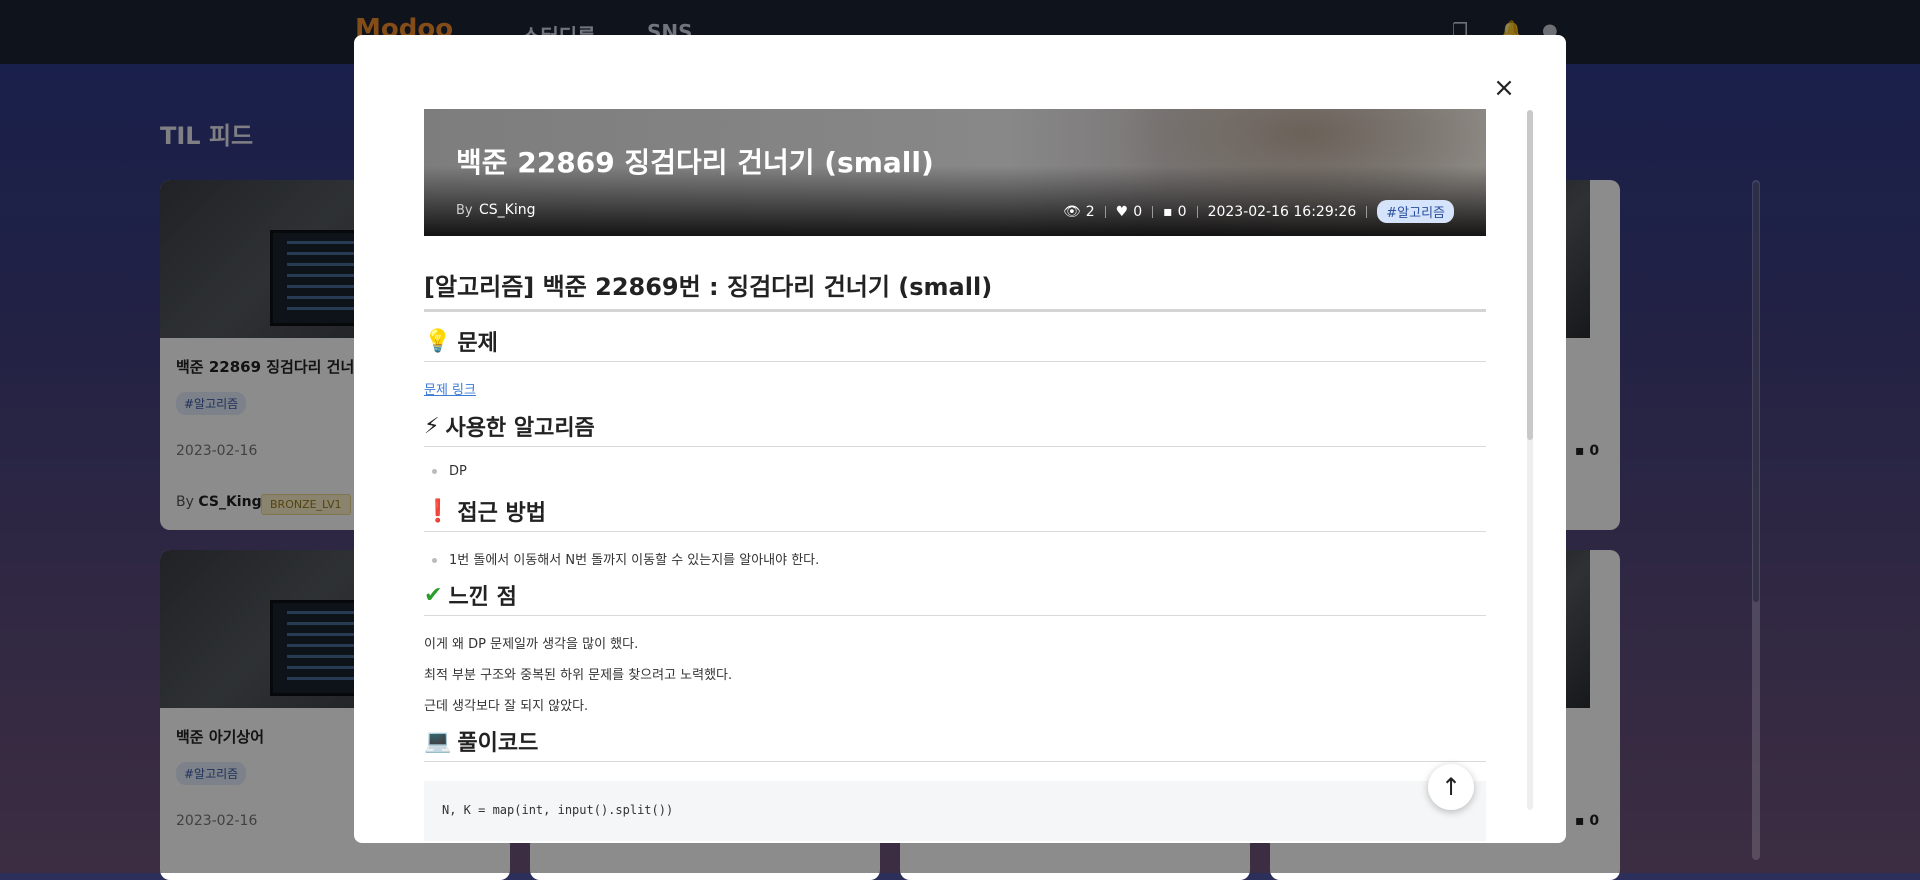 The height and width of the screenshot is (880, 1920). Describe the element at coordinates (1182, 211) in the screenshot. I see `comment-count: 0` at that location.